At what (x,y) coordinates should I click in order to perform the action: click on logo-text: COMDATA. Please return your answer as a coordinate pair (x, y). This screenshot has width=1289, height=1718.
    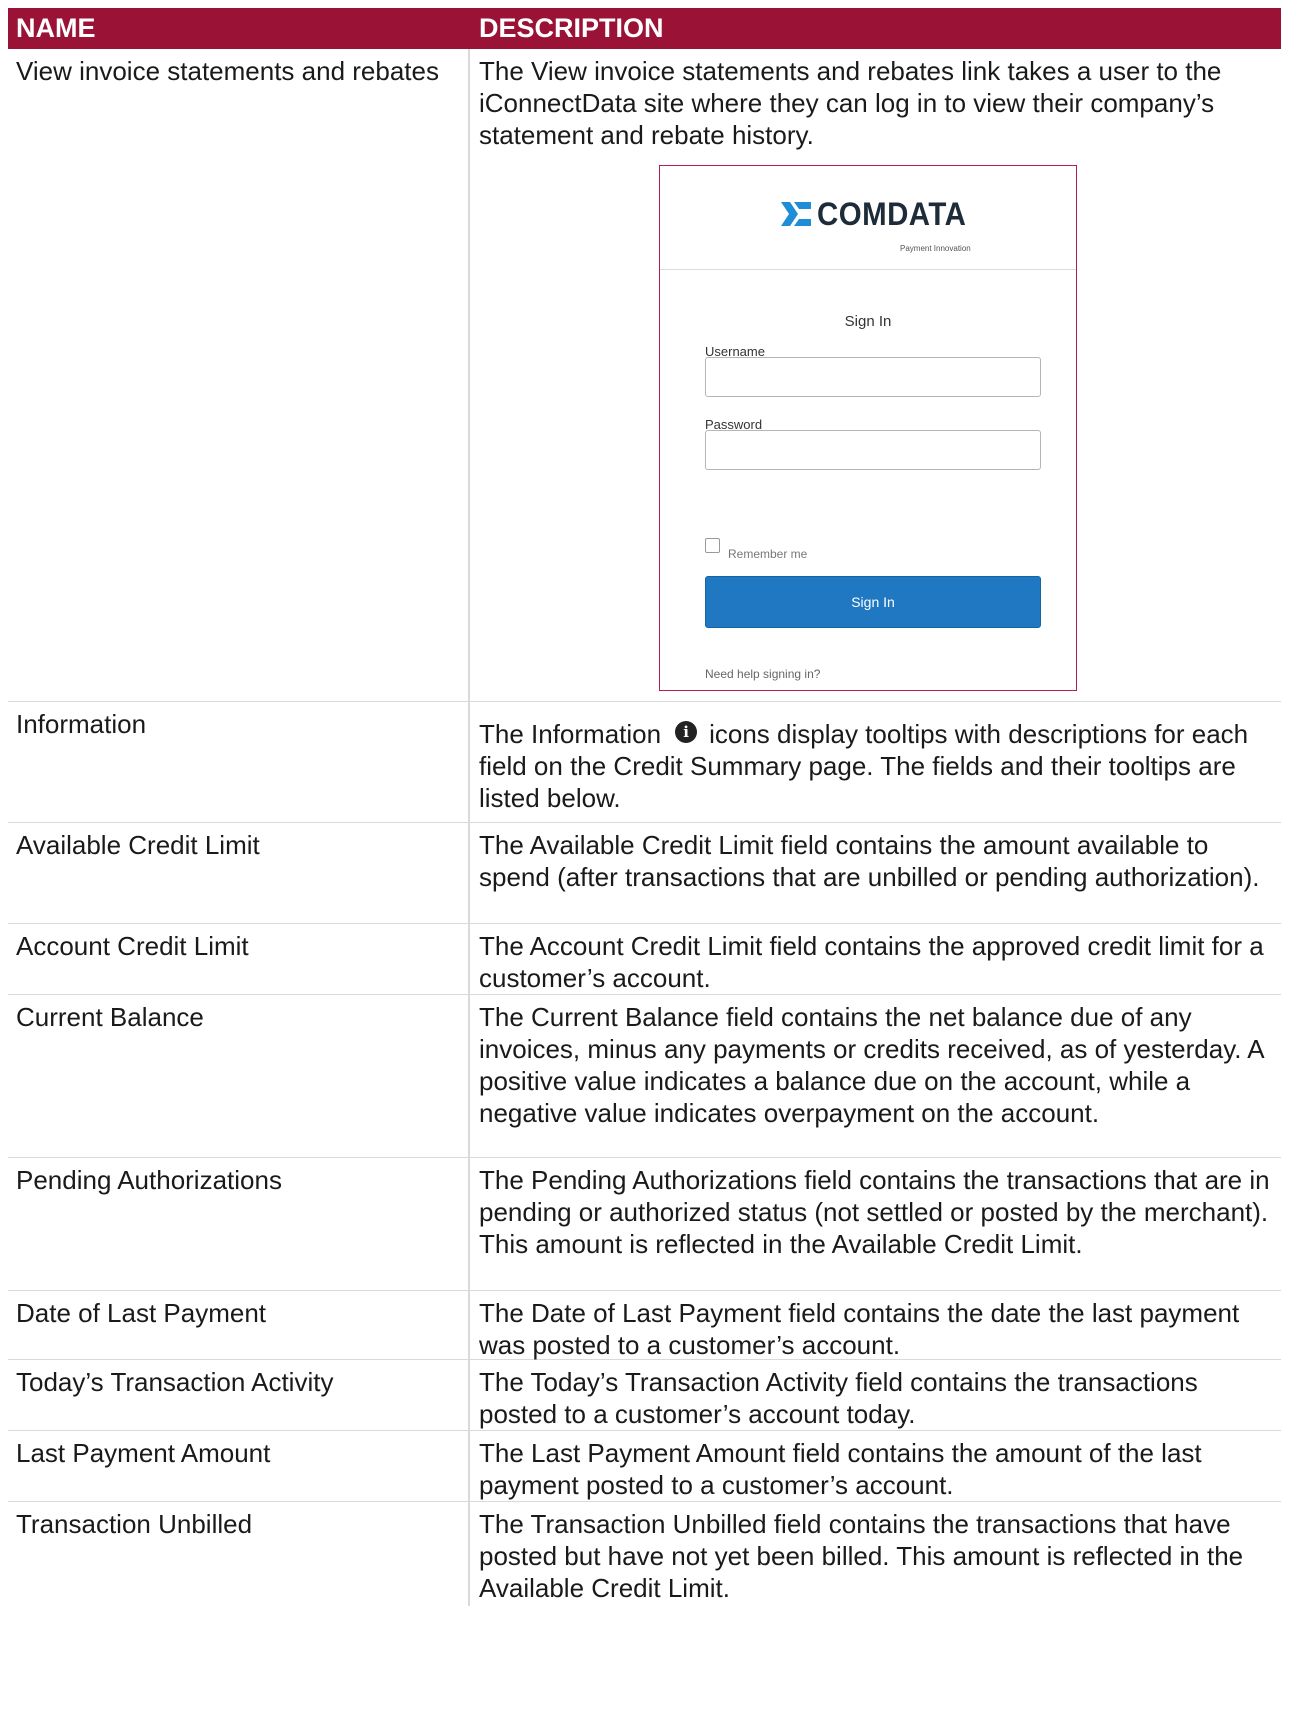
    Looking at the image, I should click on (892, 214).